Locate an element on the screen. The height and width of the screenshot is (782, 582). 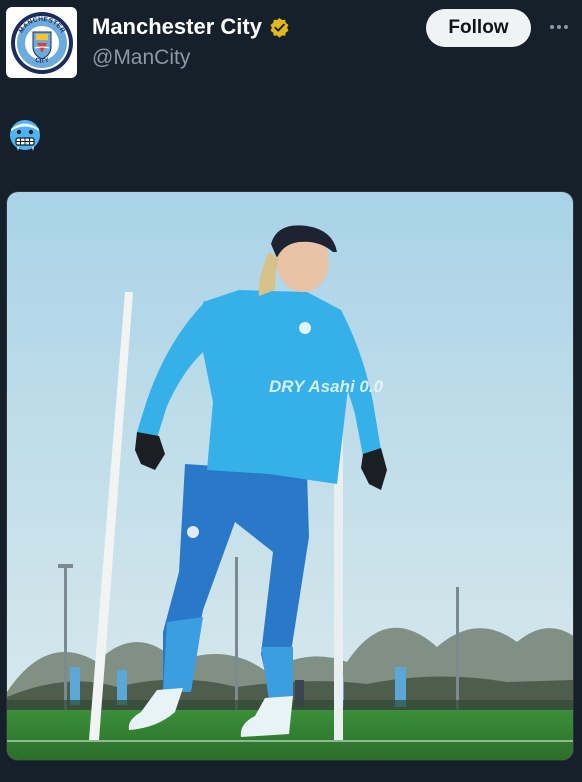
avatar: MANCHESTER CITY is located at coordinates (41, 42).